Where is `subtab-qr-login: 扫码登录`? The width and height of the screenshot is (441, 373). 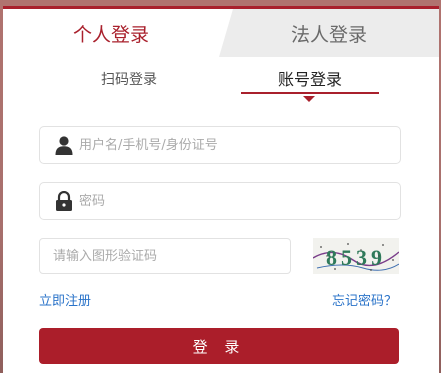
subtab-qr-login: 扫码登录 is located at coordinates (129, 79).